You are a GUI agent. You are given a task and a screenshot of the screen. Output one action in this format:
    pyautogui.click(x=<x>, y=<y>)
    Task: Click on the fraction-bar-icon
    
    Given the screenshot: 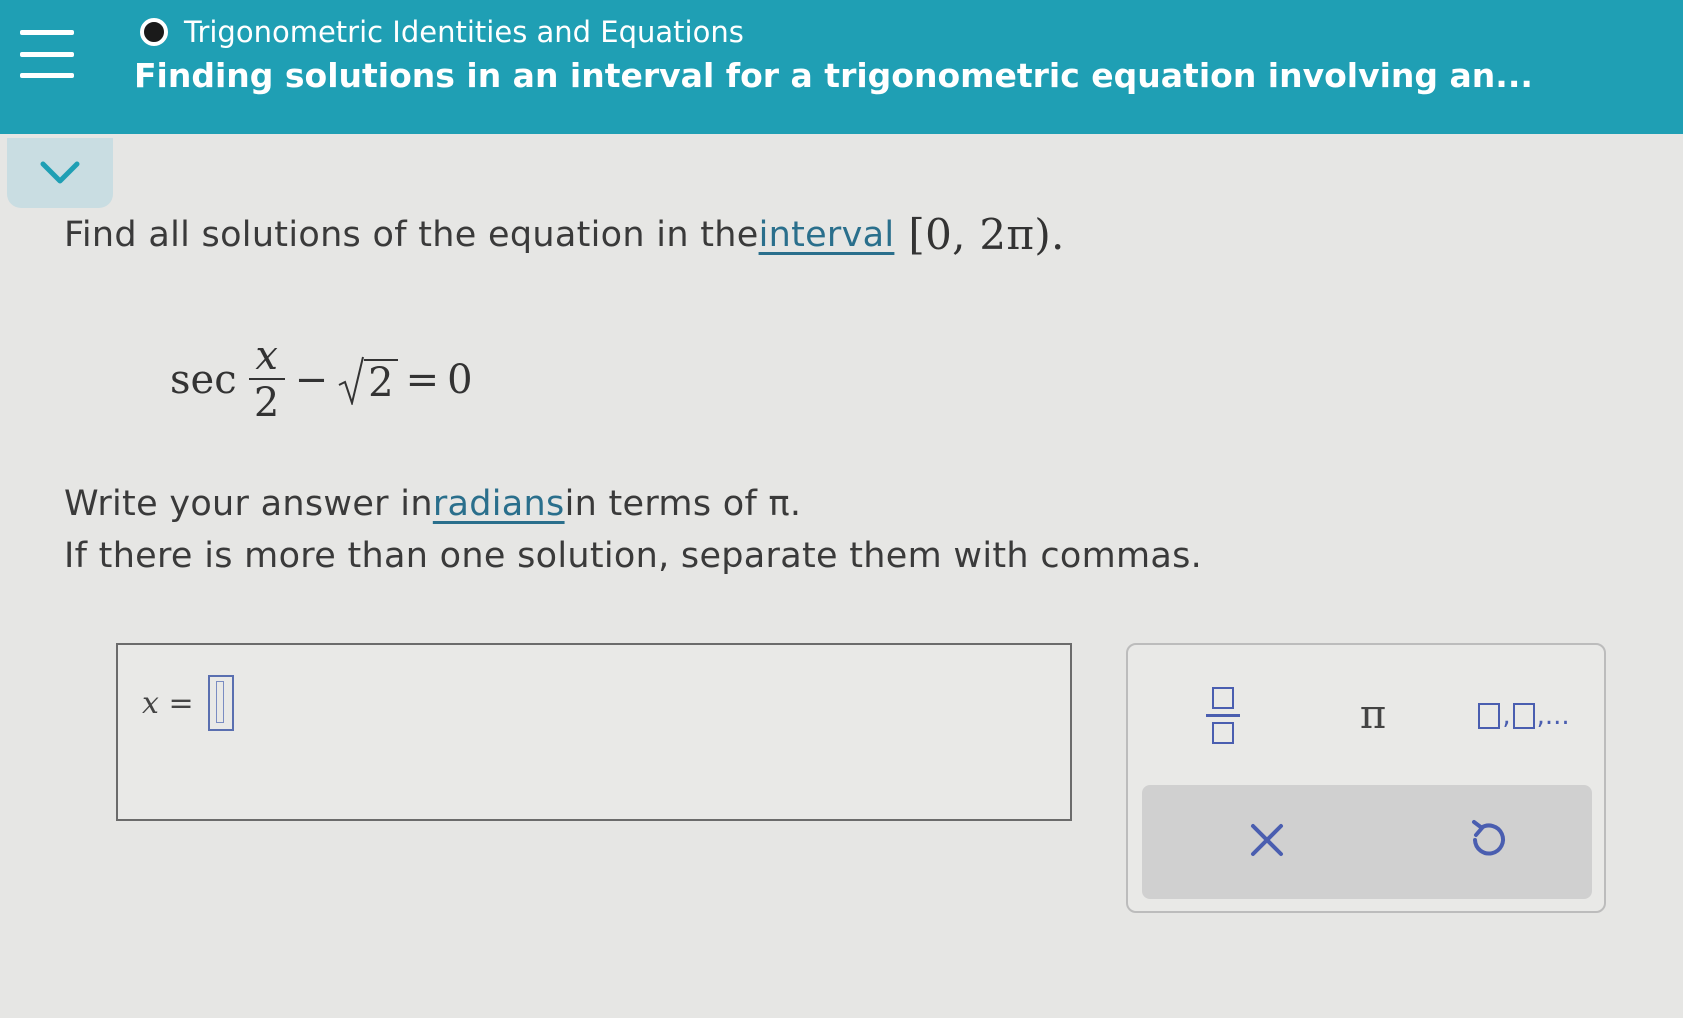 What is the action you would take?
    pyautogui.click(x=1223, y=715)
    